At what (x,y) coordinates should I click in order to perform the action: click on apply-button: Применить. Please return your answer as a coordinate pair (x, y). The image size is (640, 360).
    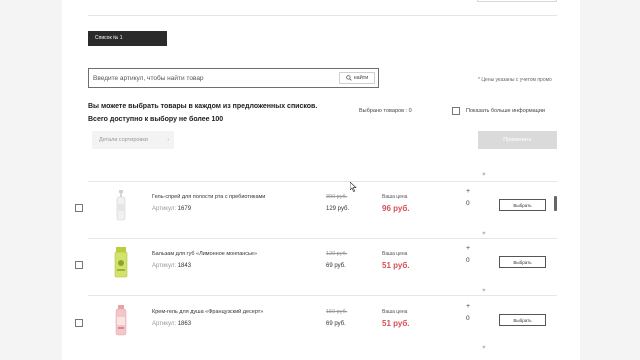
    Looking at the image, I should click on (517, 140).